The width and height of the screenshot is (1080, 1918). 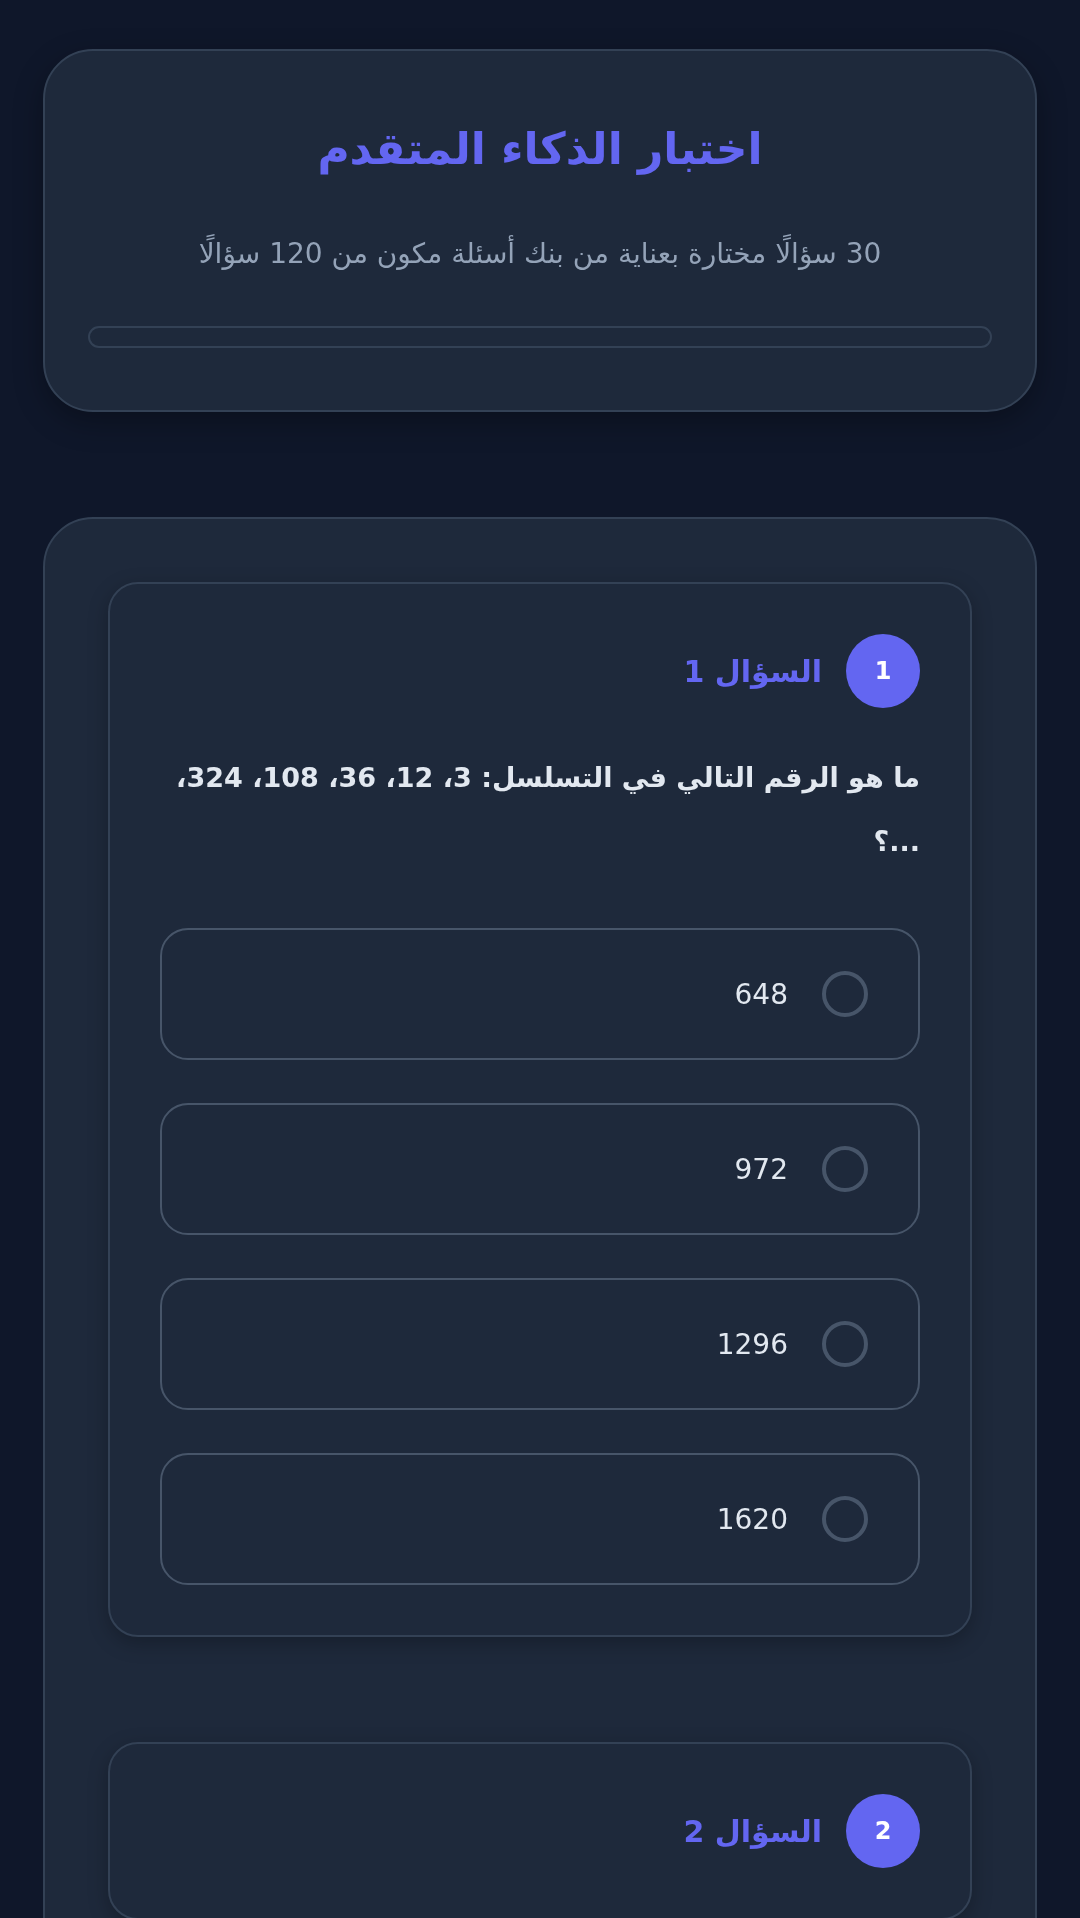 What do you see at coordinates (883, 1831) in the screenshot?
I see `question-number-badge: 2` at bounding box center [883, 1831].